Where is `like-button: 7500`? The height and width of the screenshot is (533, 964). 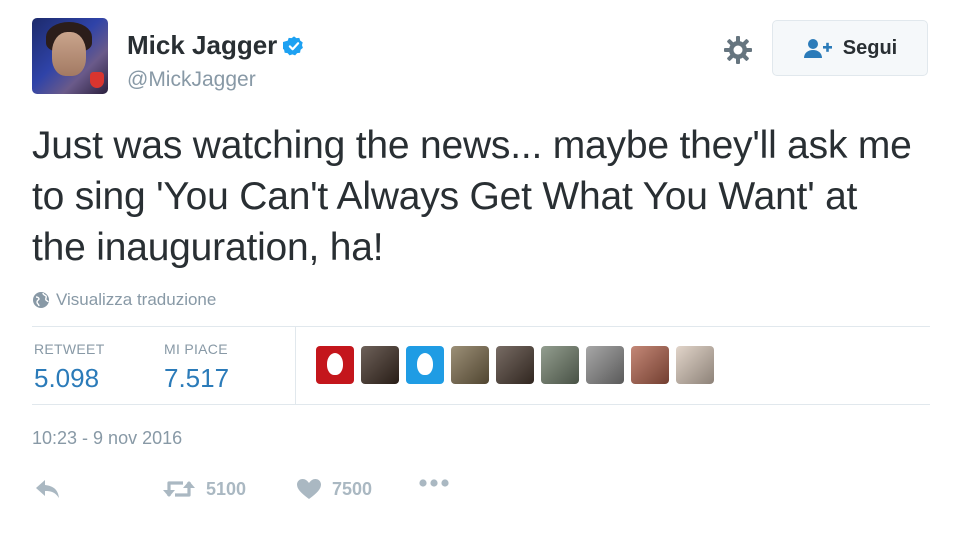 like-button: 7500 is located at coordinates (334, 489).